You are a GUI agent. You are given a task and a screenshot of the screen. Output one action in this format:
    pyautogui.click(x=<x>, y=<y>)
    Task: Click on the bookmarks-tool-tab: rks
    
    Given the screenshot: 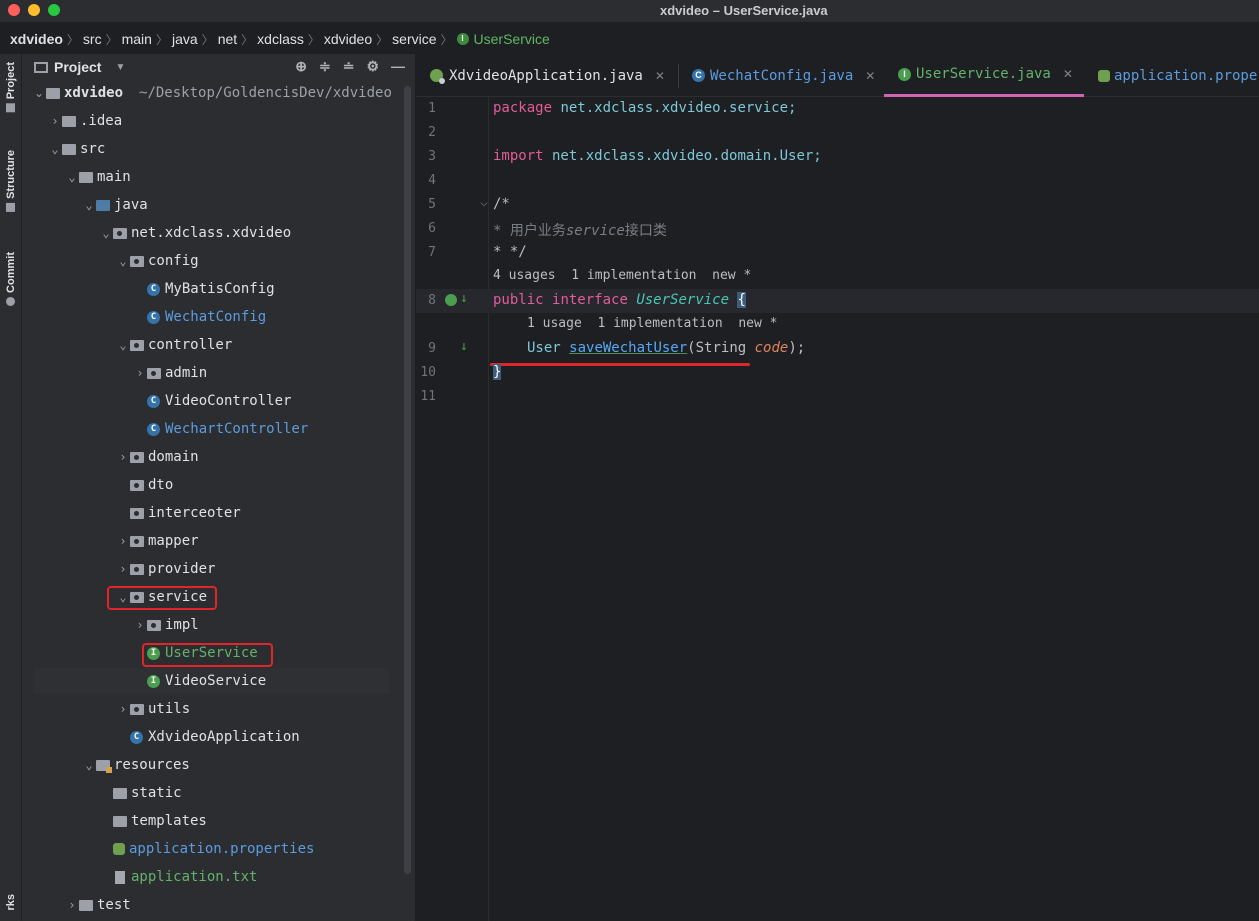 What is the action you would take?
    pyautogui.click(x=11, y=902)
    